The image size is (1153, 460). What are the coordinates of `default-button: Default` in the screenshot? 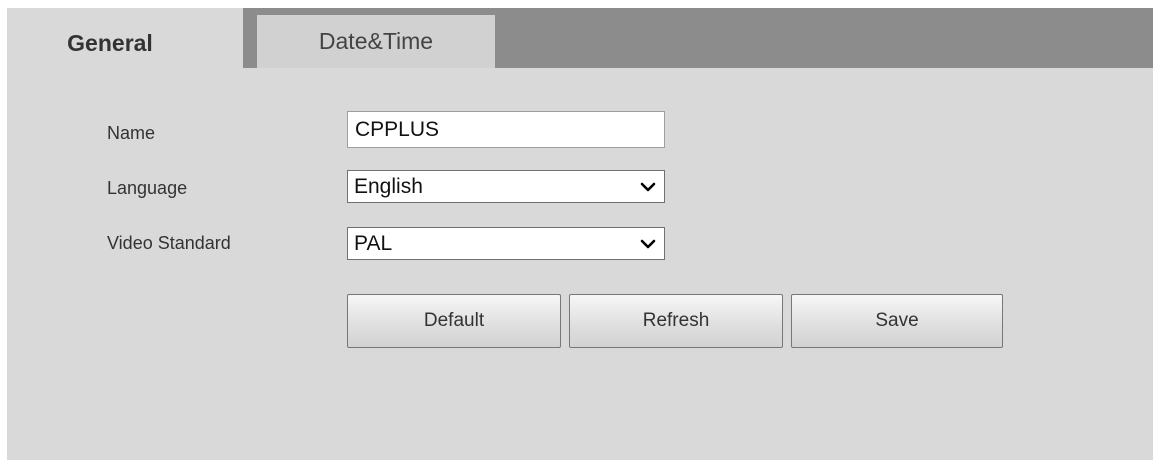 It's located at (454, 321).